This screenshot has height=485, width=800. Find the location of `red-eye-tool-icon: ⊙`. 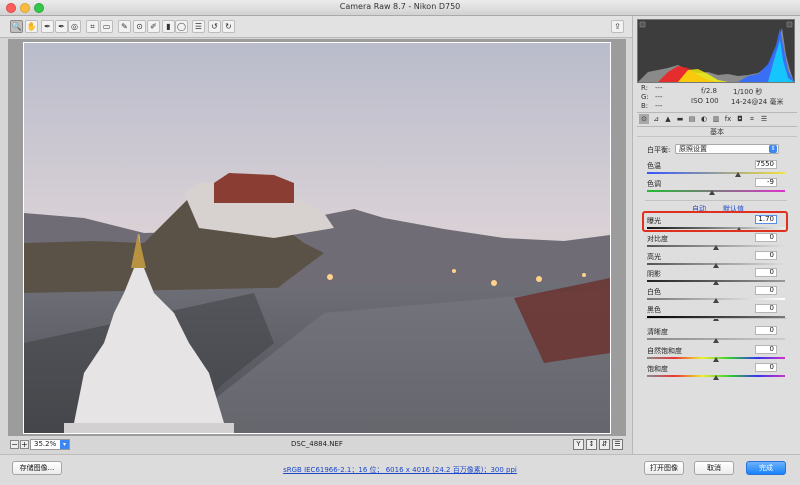

red-eye-tool-icon: ⊙ is located at coordinates (139, 26).